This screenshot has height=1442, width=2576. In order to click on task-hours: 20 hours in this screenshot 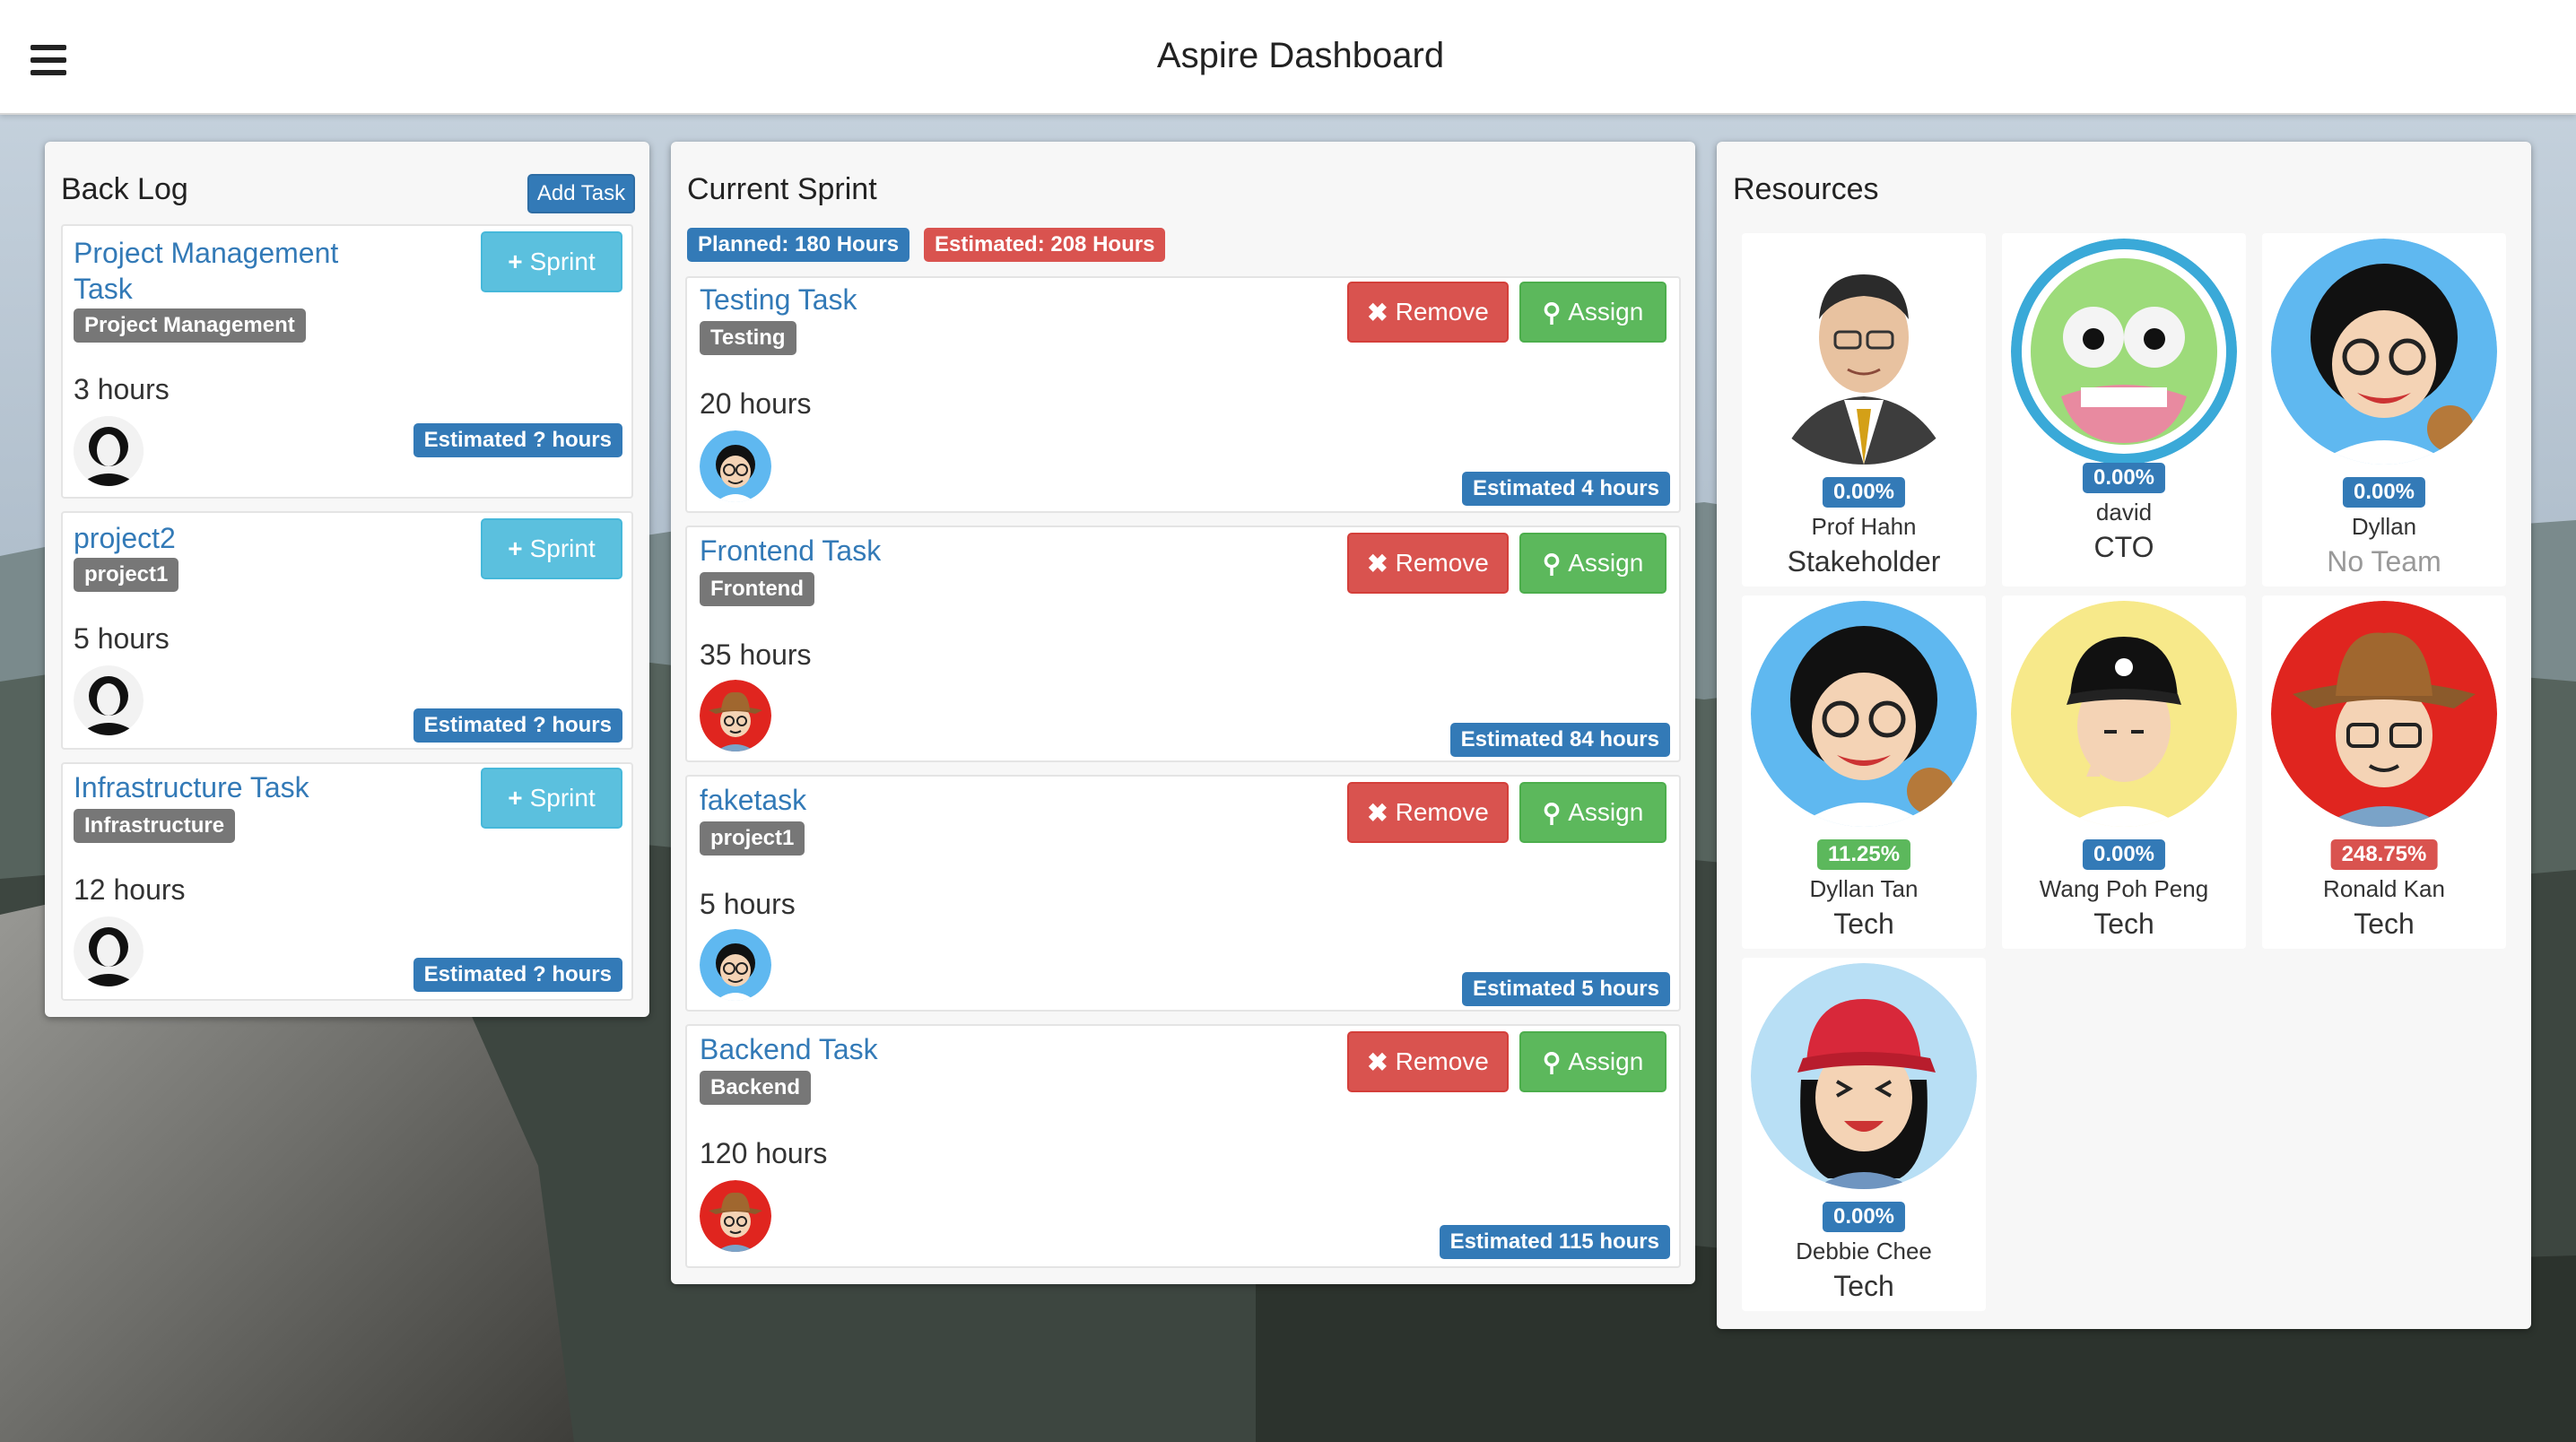, I will do `click(756, 403)`.